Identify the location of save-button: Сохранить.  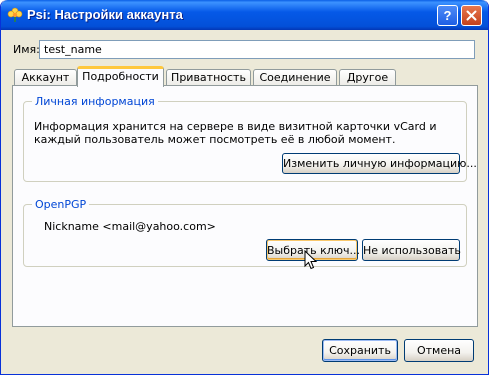
(360, 350).